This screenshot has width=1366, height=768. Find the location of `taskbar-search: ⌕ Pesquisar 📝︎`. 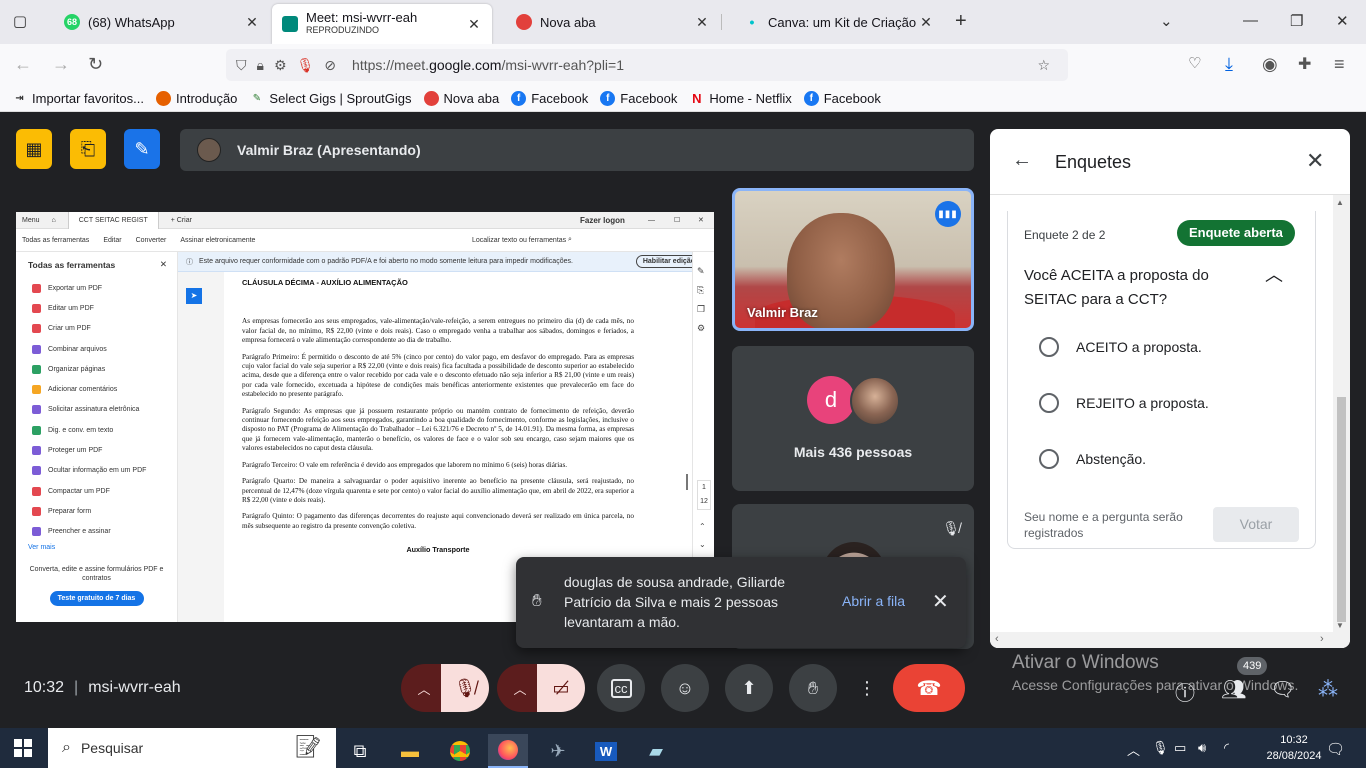

taskbar-search: ⌕ Pesquisar 📝︎ is located at coordinates (192, 748).